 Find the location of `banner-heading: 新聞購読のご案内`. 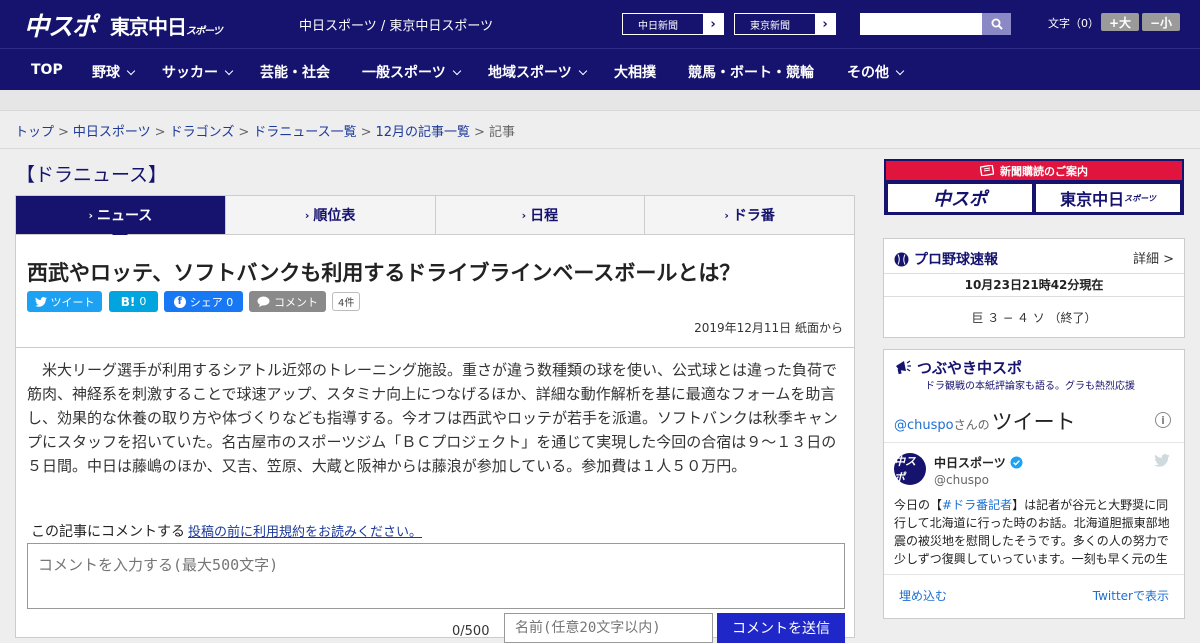

banner-heading: 新聞購読のご案内 is located at coordinates (1034, 170).